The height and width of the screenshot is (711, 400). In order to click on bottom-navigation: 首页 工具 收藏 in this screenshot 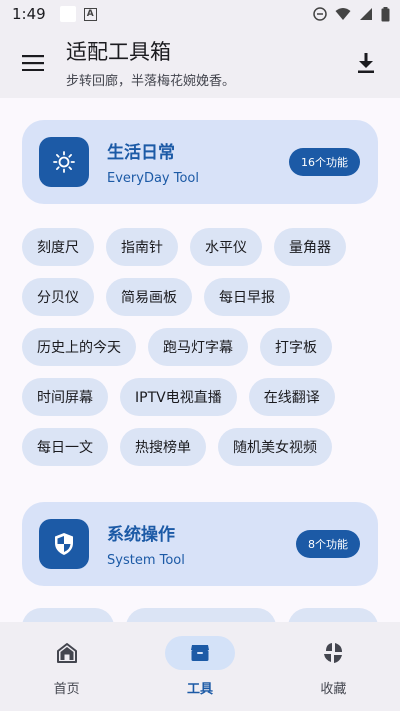, I will do `click(200, 666)`.